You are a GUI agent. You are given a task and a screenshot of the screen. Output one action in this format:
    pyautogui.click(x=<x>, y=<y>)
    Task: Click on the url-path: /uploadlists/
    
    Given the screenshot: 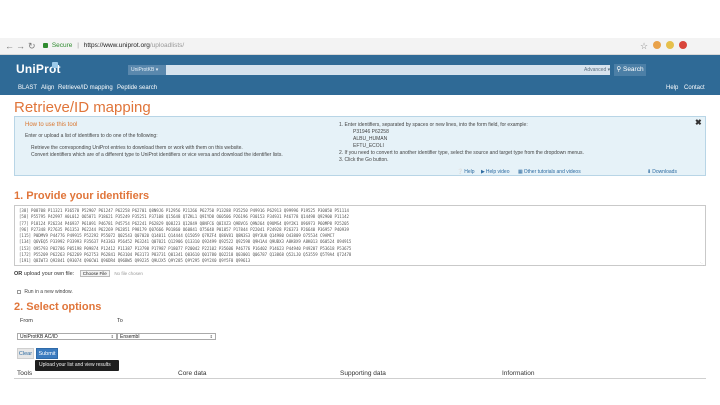 What is the action you would take?
    pyautogui.click(x=167, y=45)
    